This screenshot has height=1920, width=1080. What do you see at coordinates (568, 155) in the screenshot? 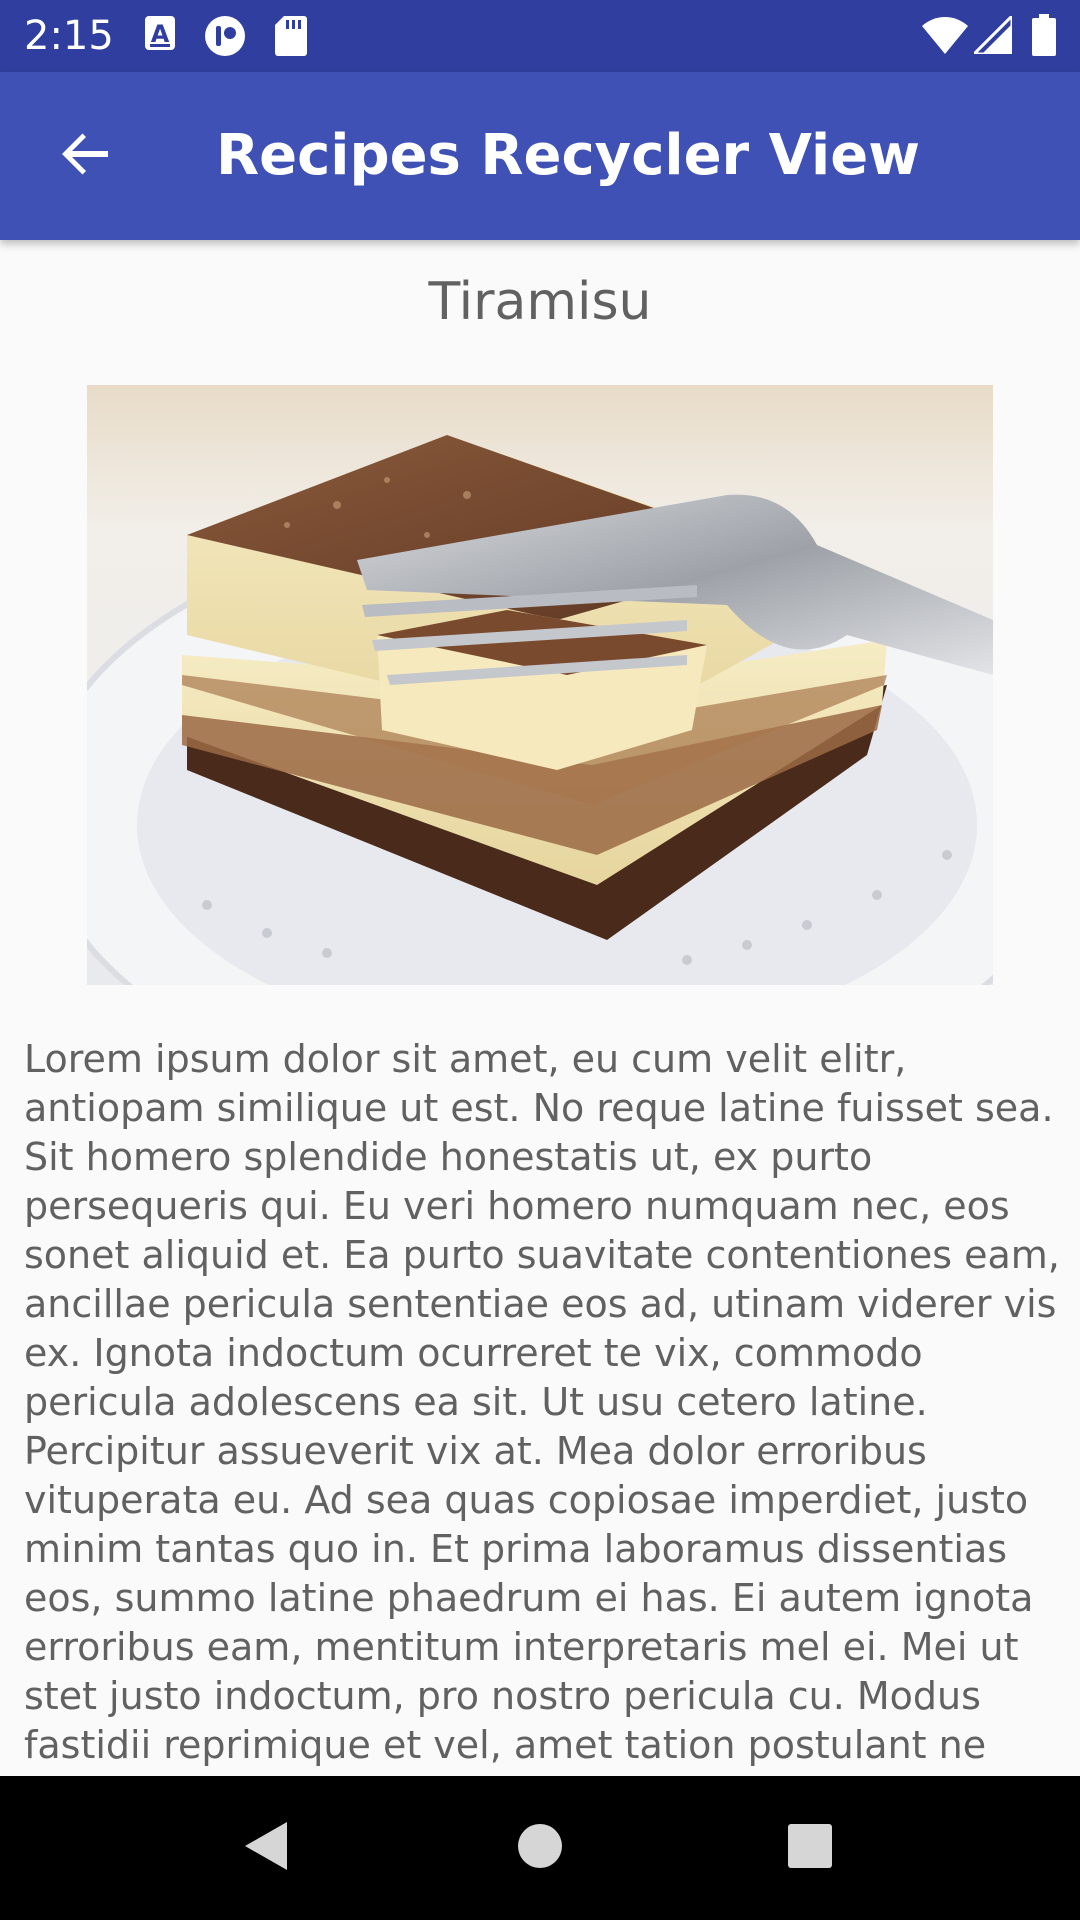
I see `page-title: Recipes Recycler View` at bounding box center [568, 155].